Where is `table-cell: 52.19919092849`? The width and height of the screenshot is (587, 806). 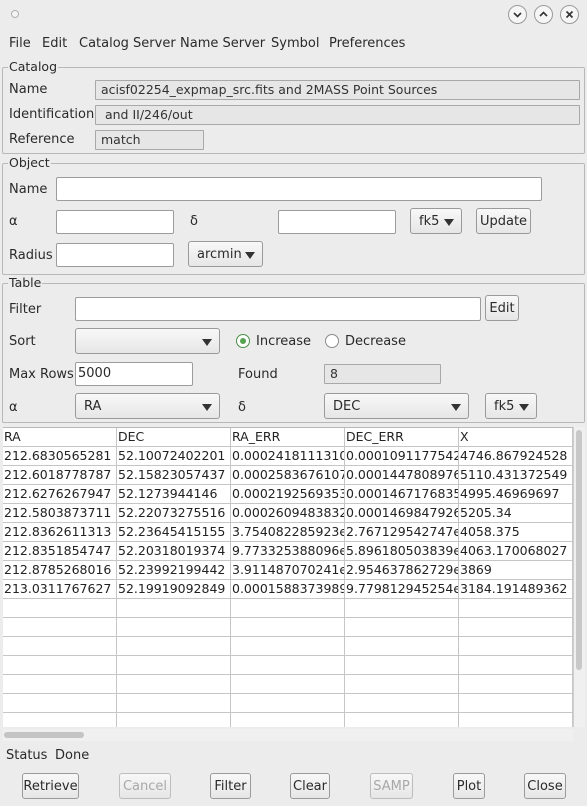
table-cell: 52.19919092849 is located at coordinates (174, 589).